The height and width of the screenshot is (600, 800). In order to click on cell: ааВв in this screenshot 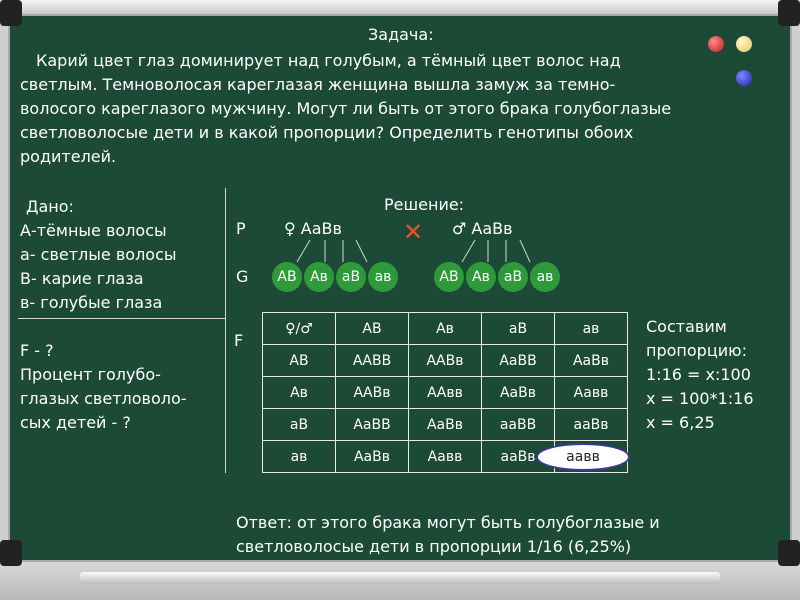, I will do `click(591, 424)`.